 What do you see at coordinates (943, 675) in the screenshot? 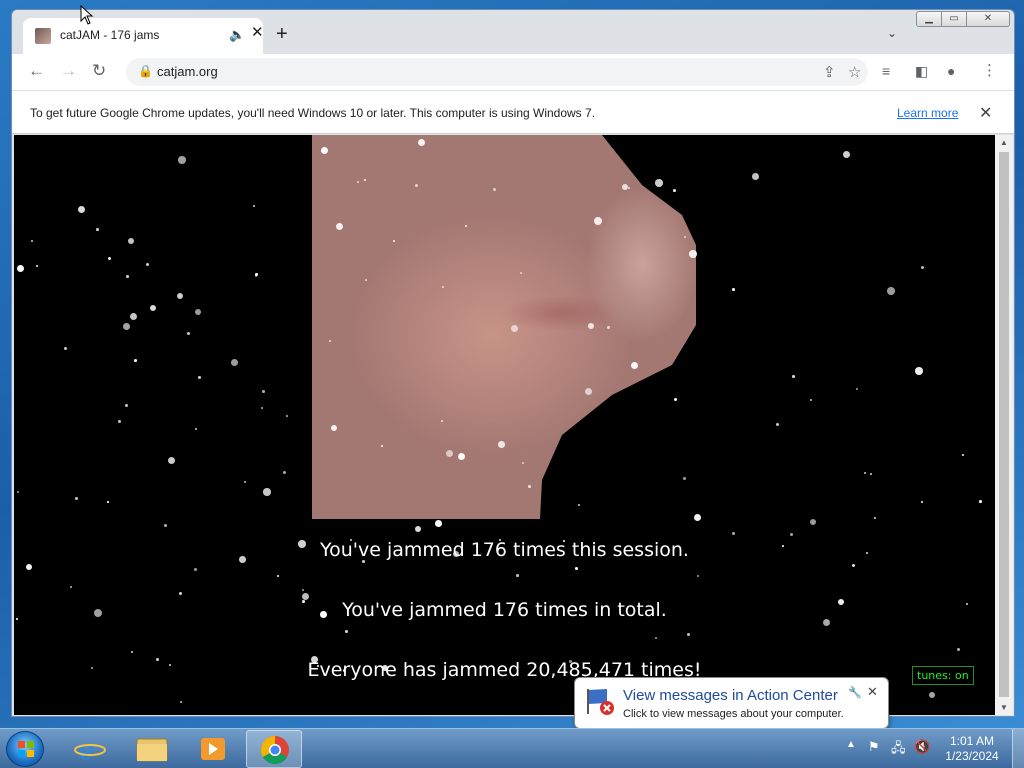
I see `tunes-toggle: tunes: on` at bounding box center [943, 675].